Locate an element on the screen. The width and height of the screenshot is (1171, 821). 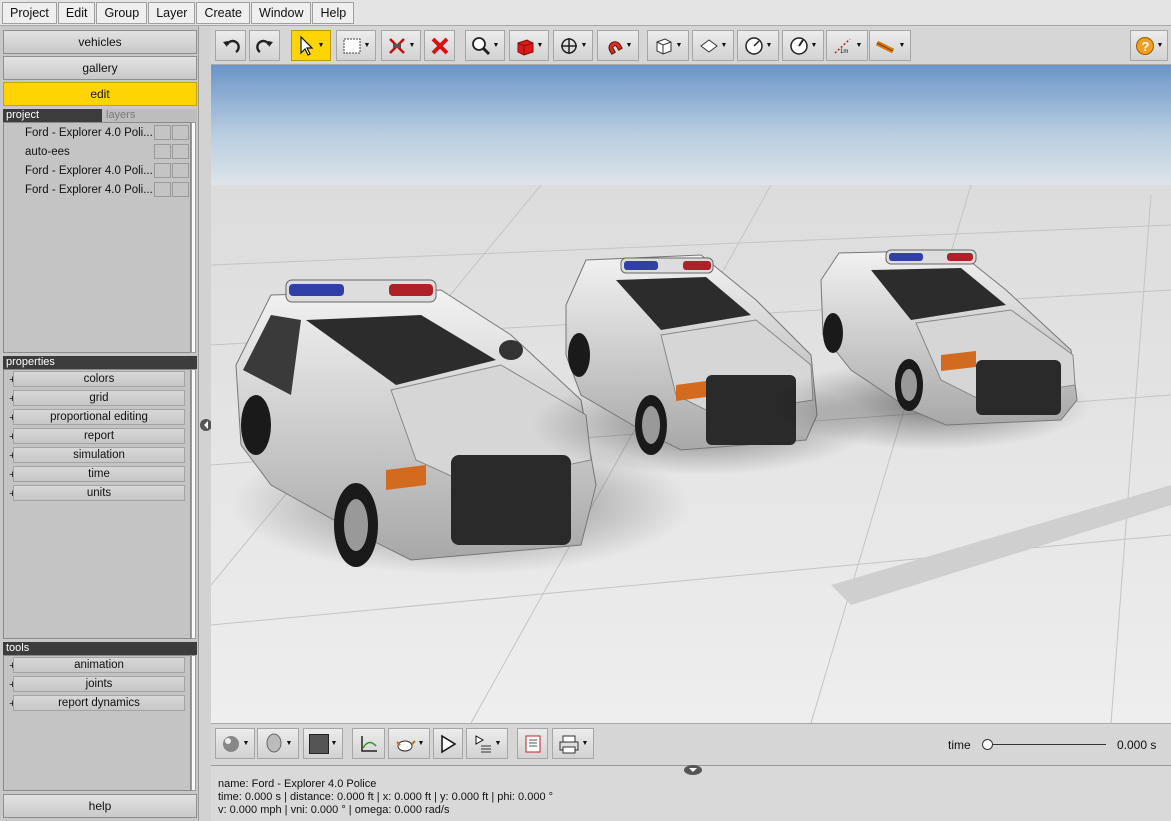
sketch-button: ▼ is located at coordinates (409, 743).